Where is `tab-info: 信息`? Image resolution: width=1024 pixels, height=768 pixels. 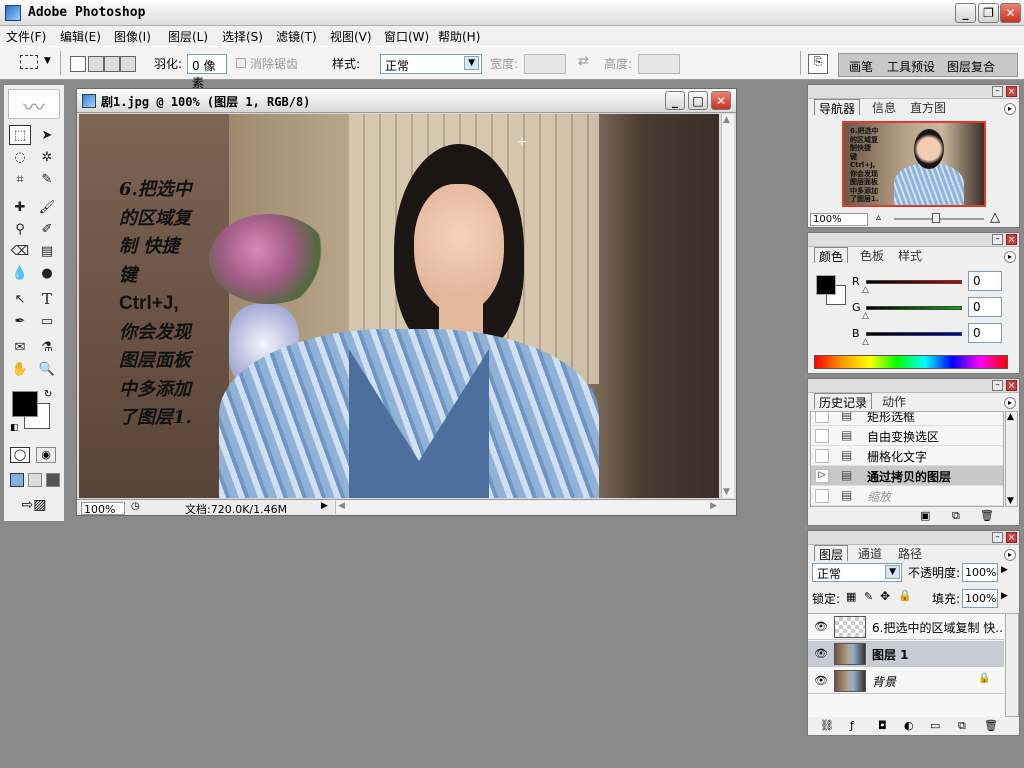
tab-info: 信息 is located at coordinates (884, 107).